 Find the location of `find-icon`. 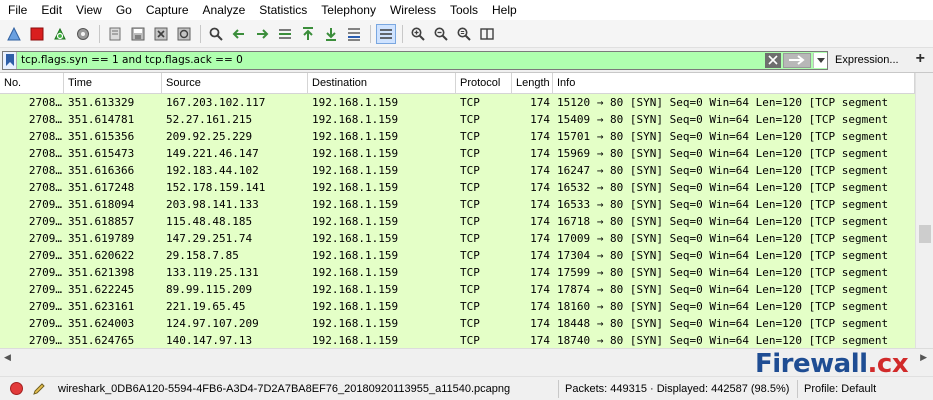

find-icon is located at coordinates (216, 34).